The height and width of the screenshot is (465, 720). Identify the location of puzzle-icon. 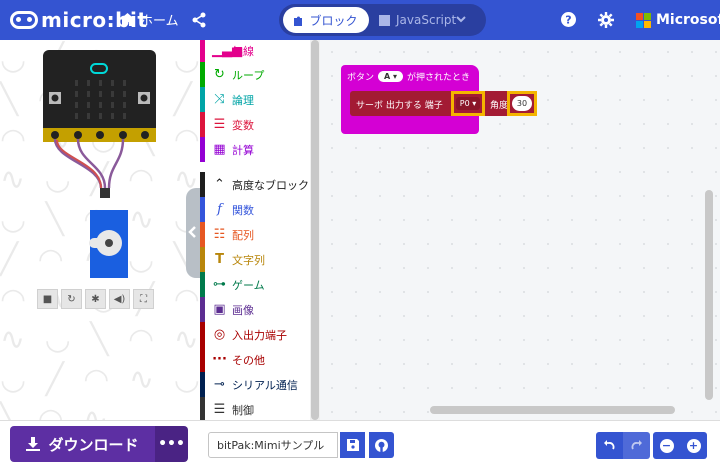
(298, 21).